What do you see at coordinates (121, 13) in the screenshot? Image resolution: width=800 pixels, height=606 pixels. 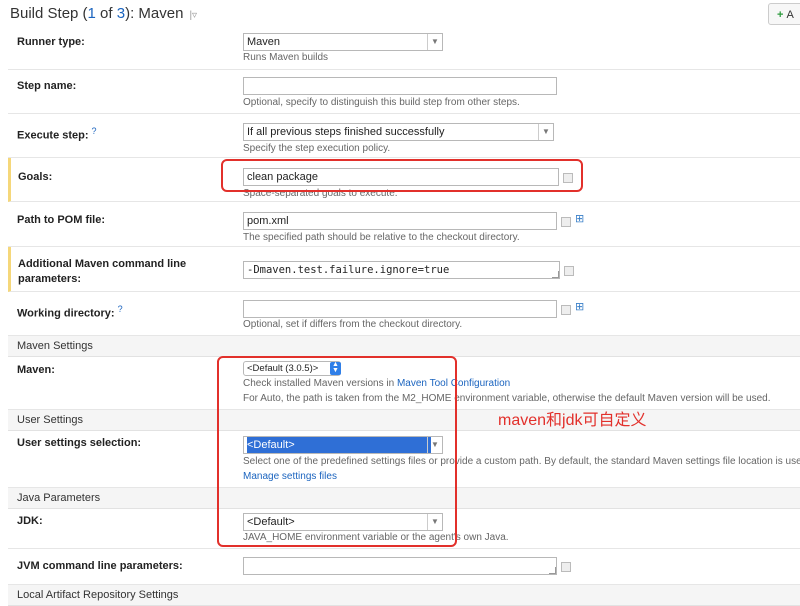 I see `step-total-link: 3` at bounding box center [121, 13].